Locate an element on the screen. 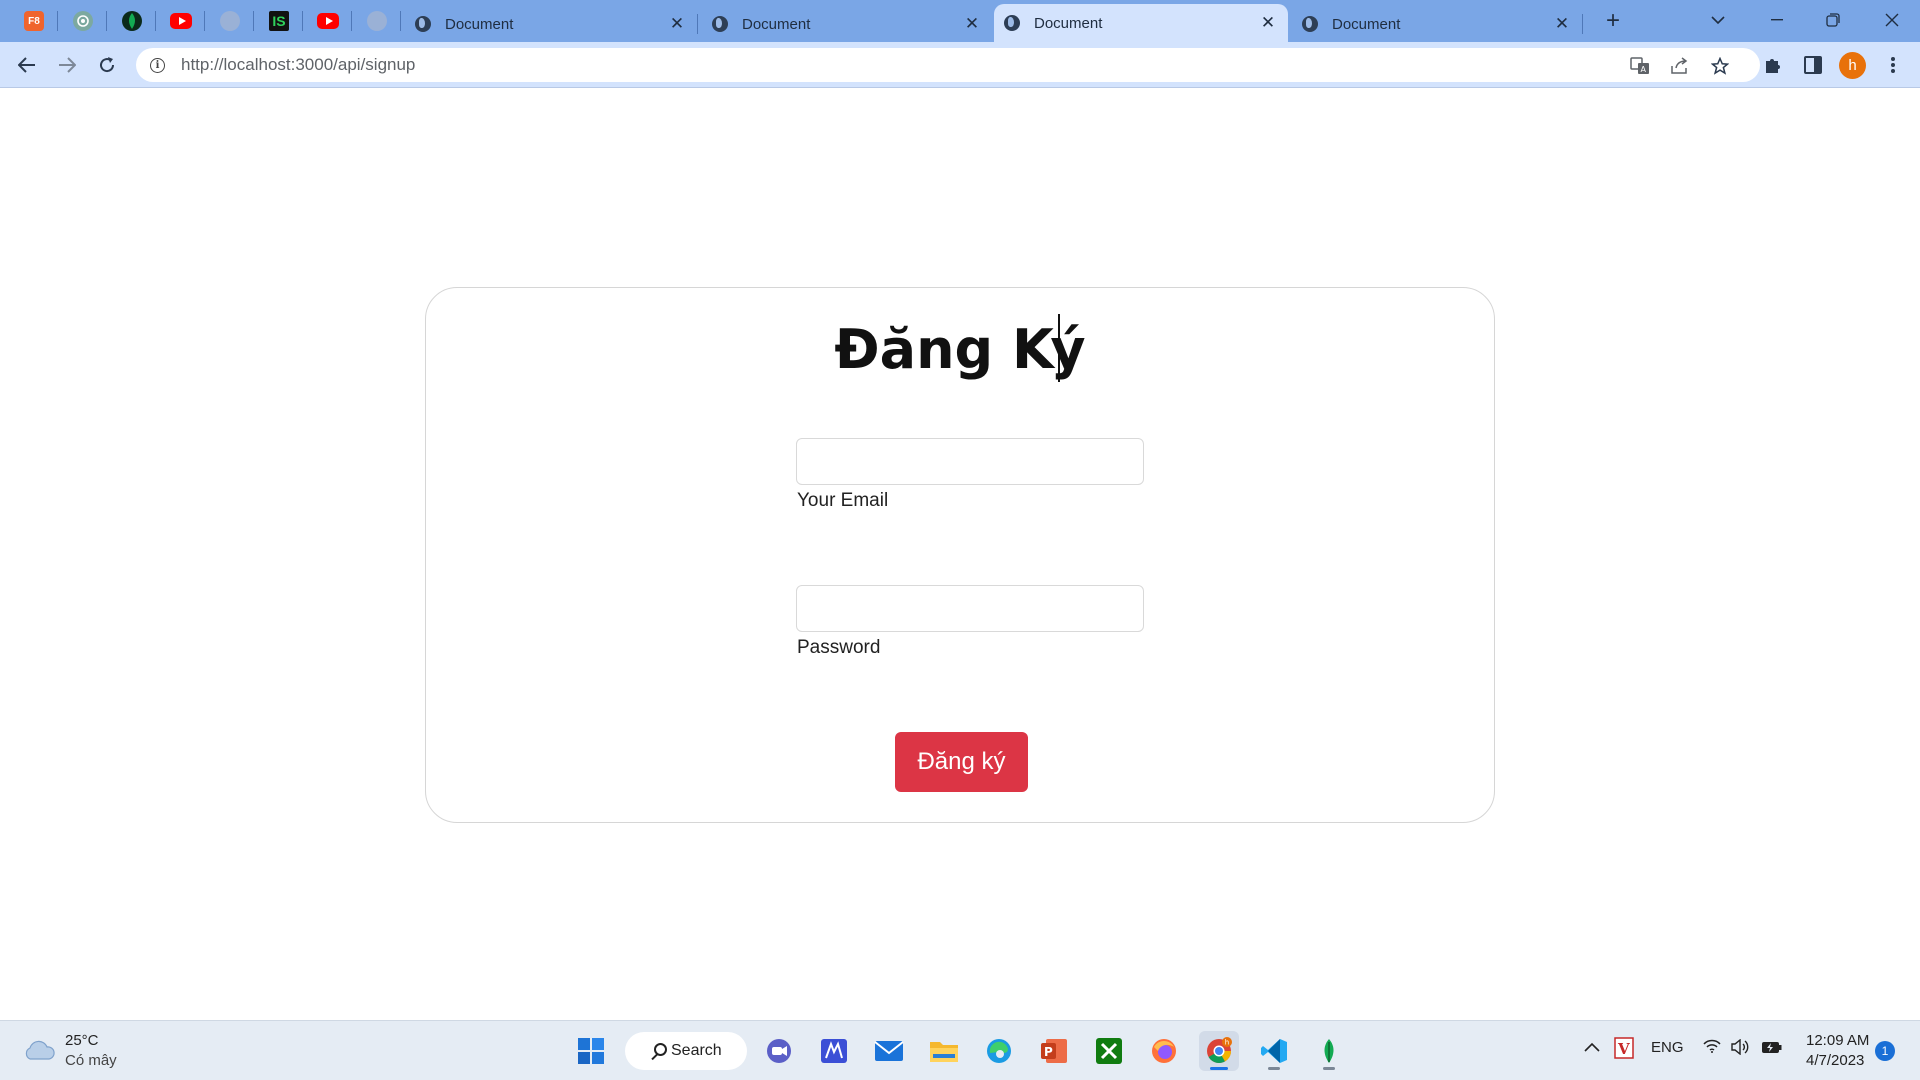 The height and width of the screenshot is (1080, 1920). firefox-icon is located at coordinates (1164, 1051).